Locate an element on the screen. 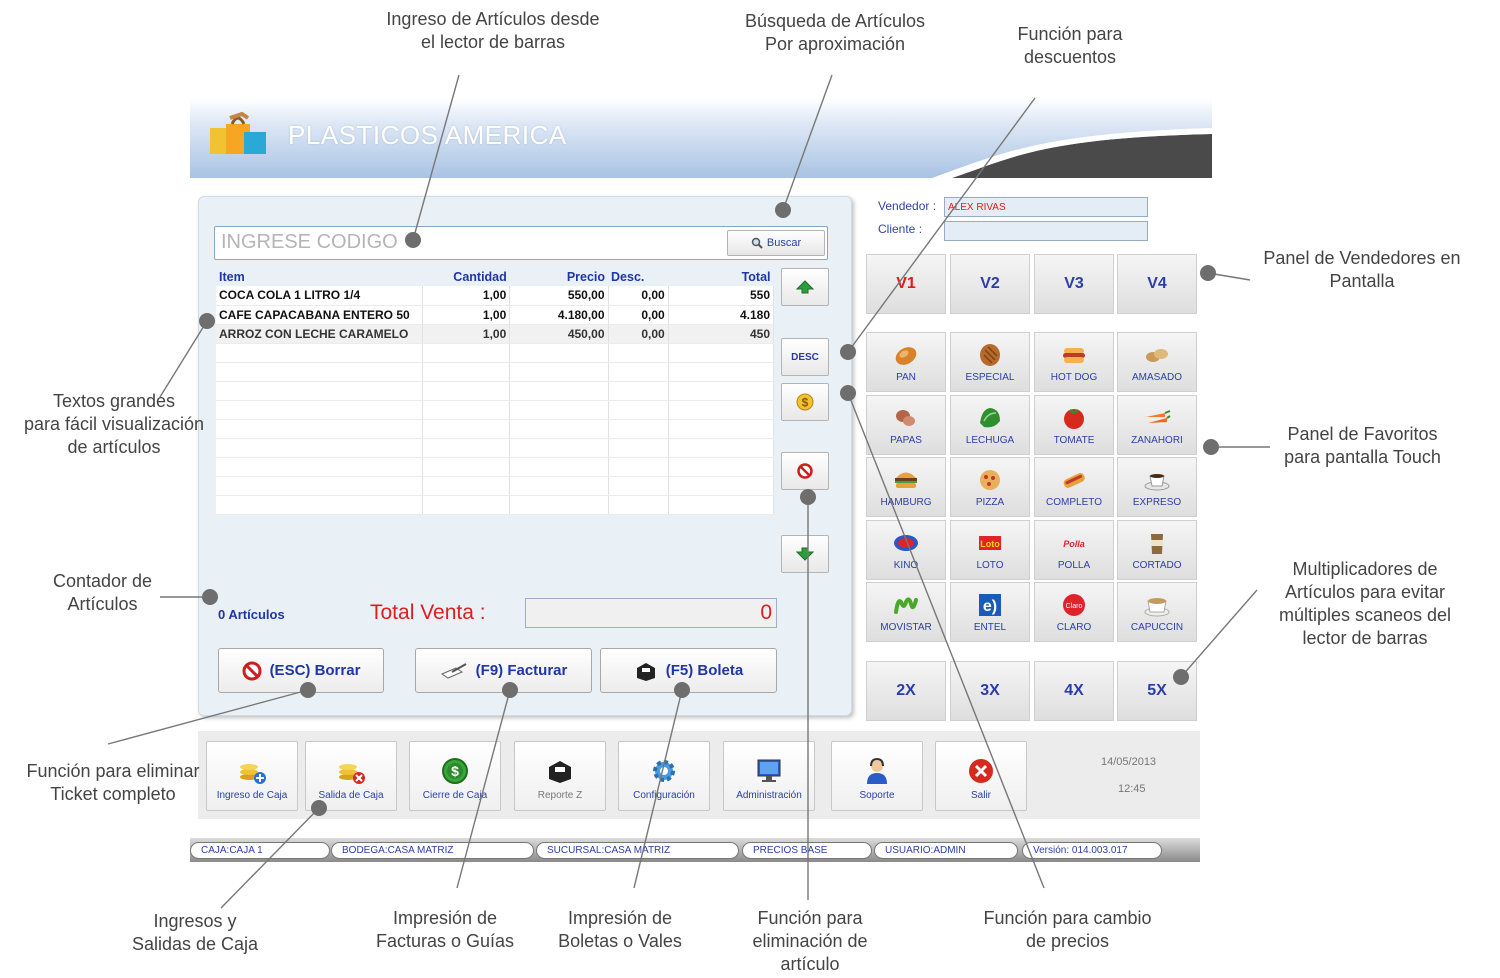 The image size is (1500, 978). scroll-up-button is located at coordinates (805, 287).